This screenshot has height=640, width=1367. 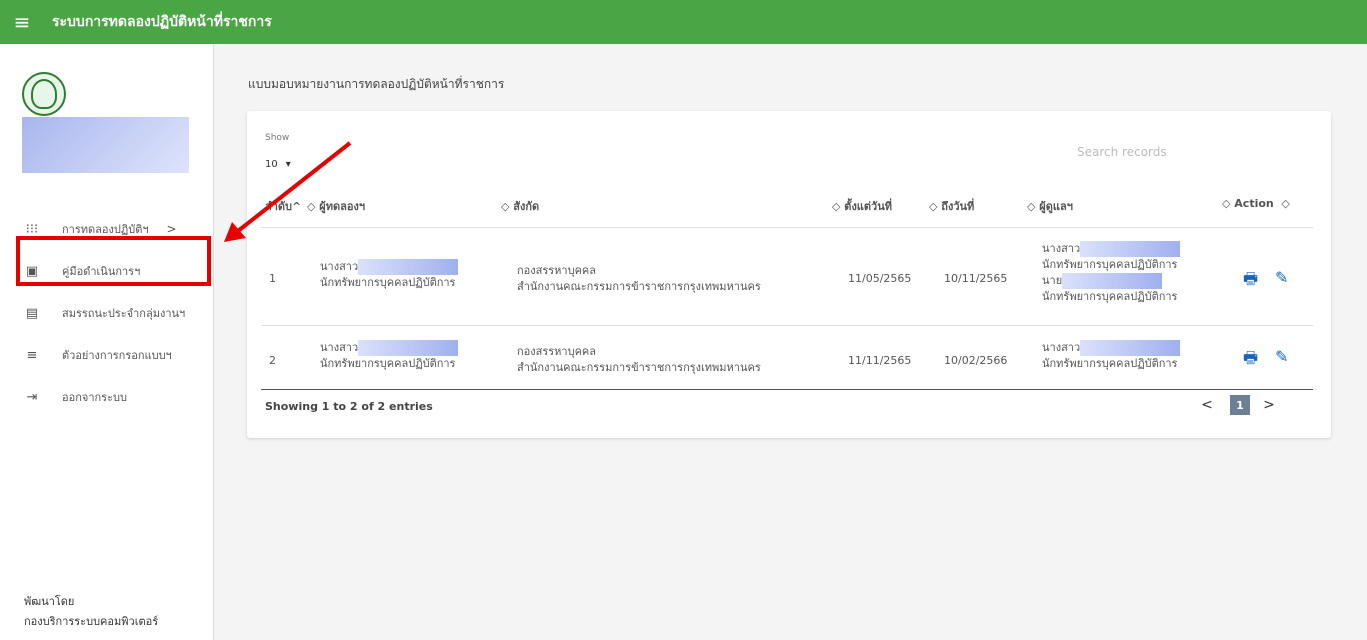 I want to click on col-label: ผู้ทดลองฯ, so click(x=342, y=206).